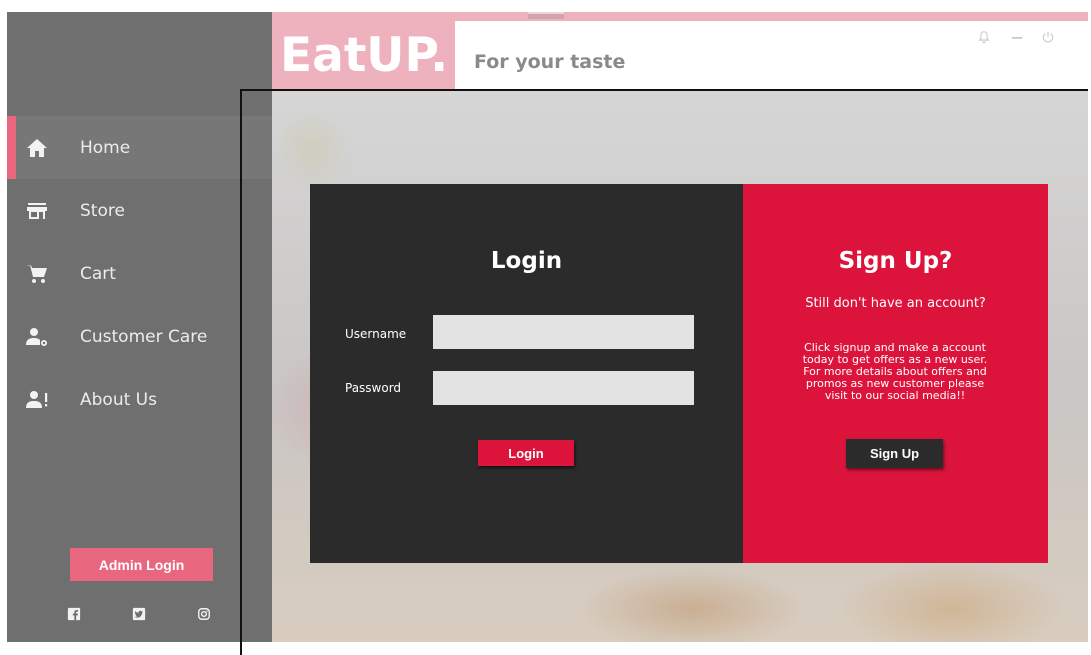  What do you see at coordinates (376, 334) in the screenshot?
I see `username-label: Username` at bounding box center [376, 334].